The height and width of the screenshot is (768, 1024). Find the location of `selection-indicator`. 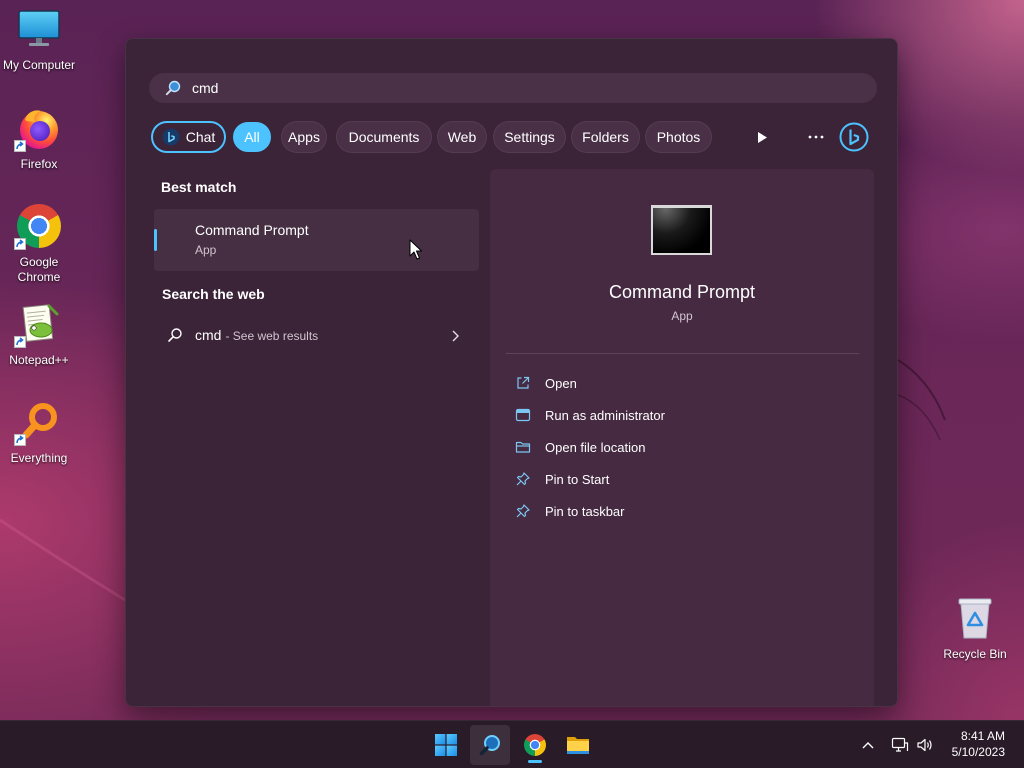

selection-indicator is located at coordinates (155, 240).